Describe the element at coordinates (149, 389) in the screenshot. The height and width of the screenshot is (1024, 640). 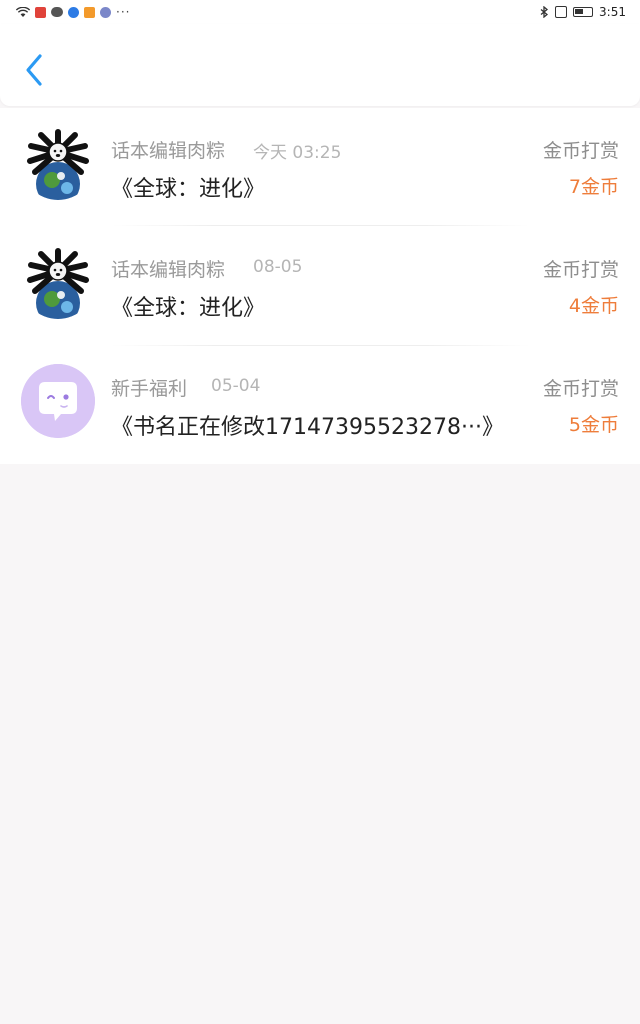
I see `sender-name: 新手福利` at that location.